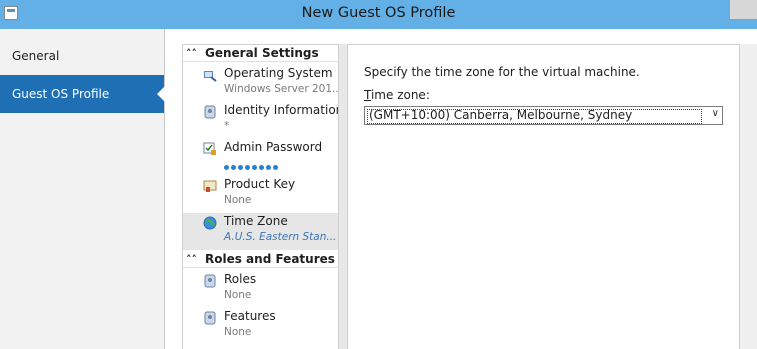  Describe the element at coordinates (209, 148) in the screenshot. I see `checkbox-lock-icon` at that location.